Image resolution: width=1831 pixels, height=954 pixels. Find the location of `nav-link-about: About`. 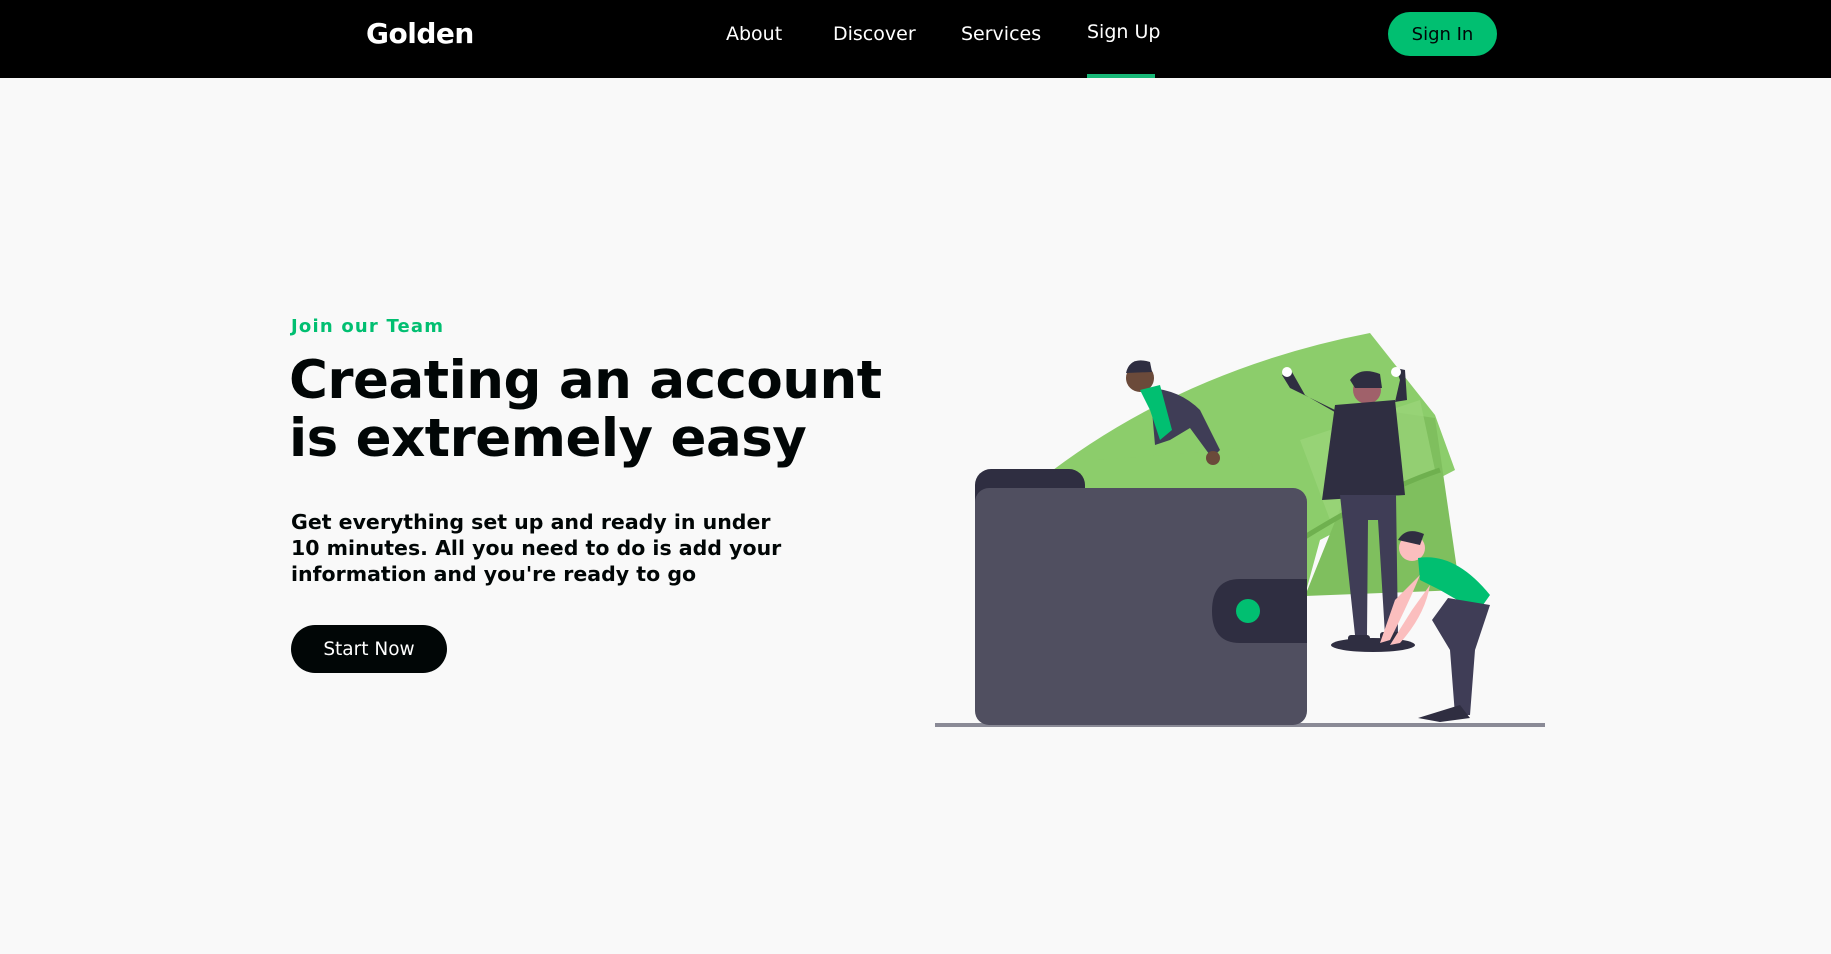

nav-link-about: About is located at coordinates (754, 34).